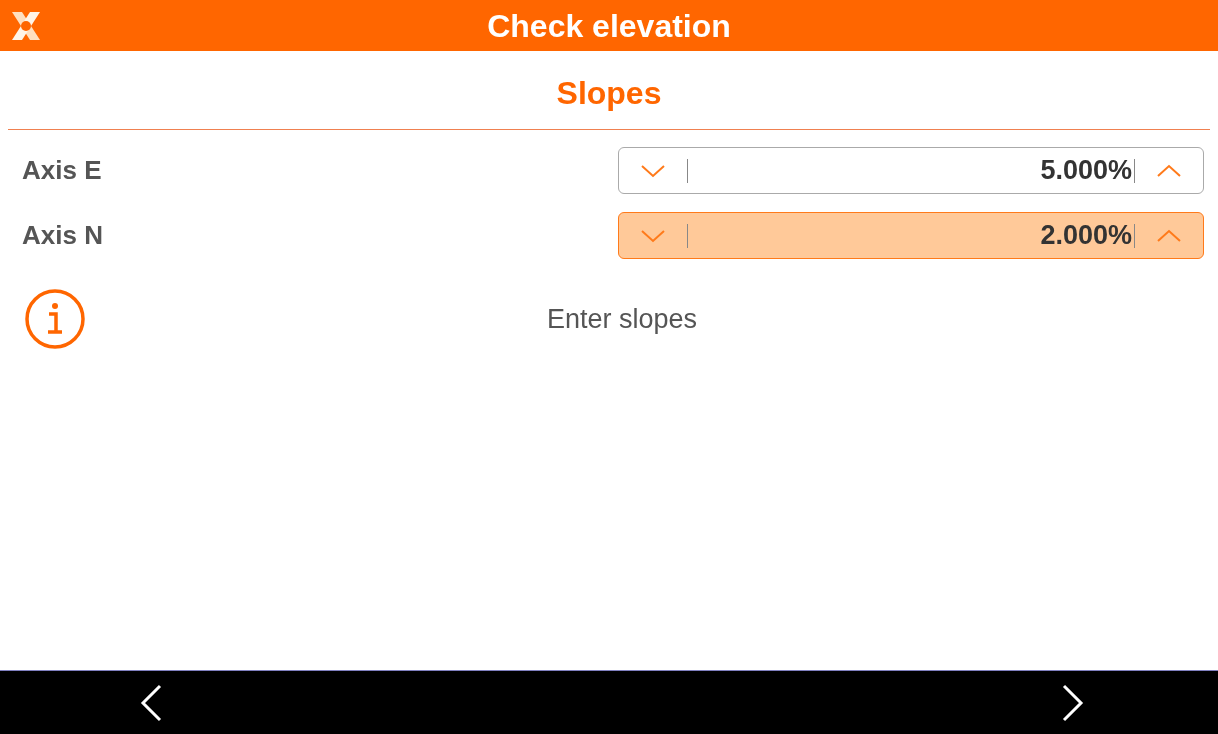 The width and height of the screenshot is (1218, 734). What do you see at coordinates (62, 170) in the screenshot?
I see `field-label: Axis E` at bounding box center [62, 170].